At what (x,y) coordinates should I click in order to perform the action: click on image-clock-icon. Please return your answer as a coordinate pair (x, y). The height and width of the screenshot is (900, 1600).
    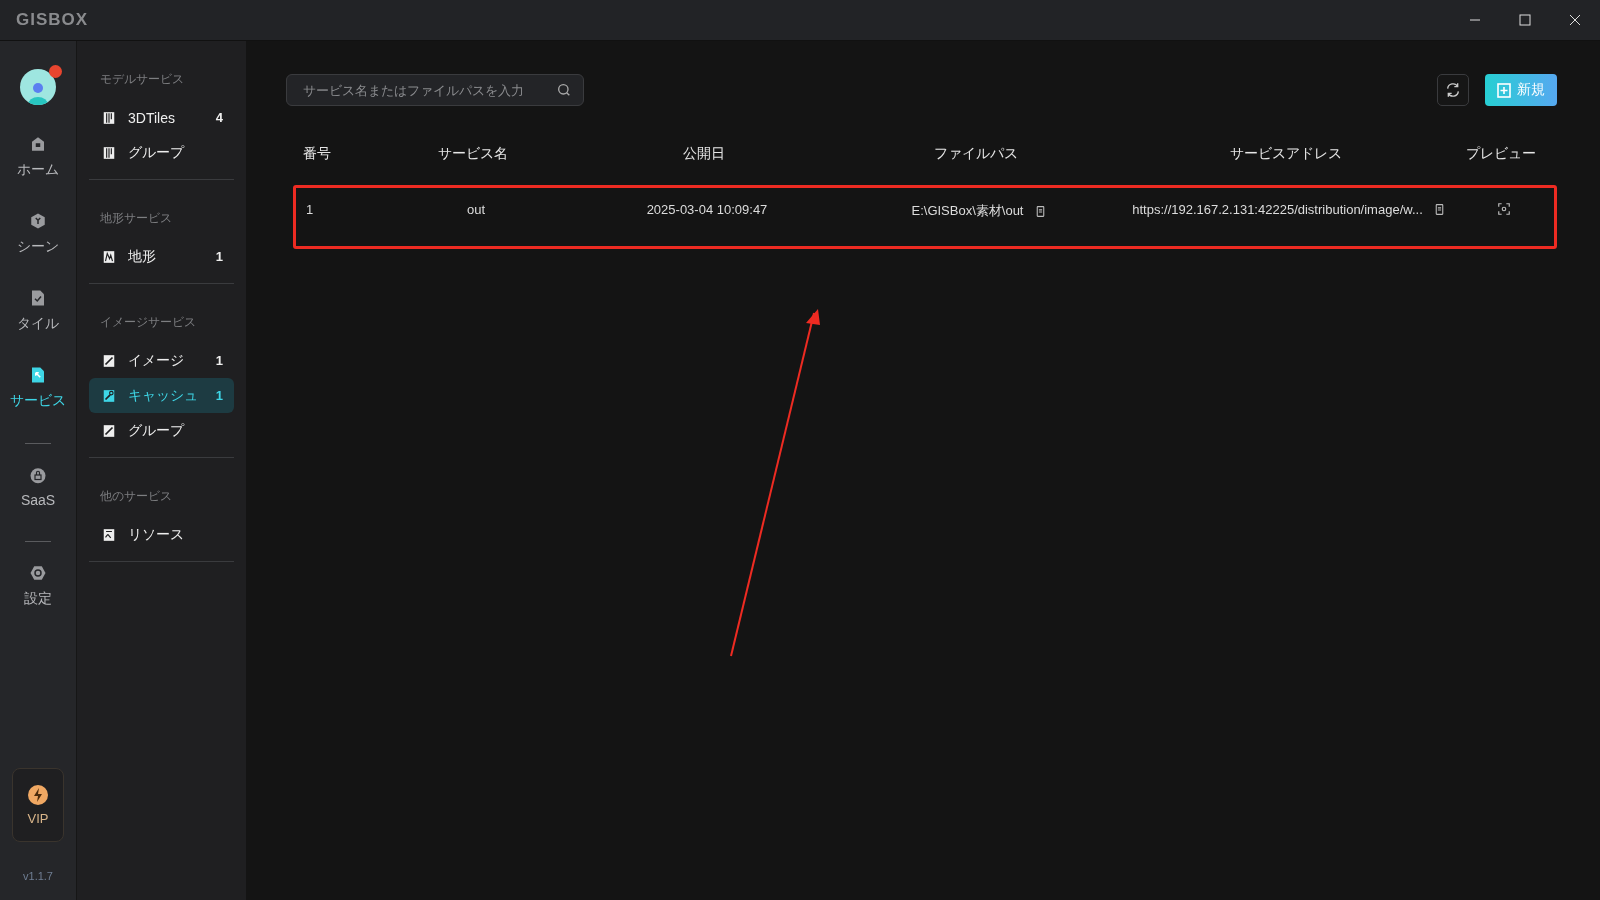
    Looking at the image, I should click on (109, 395).